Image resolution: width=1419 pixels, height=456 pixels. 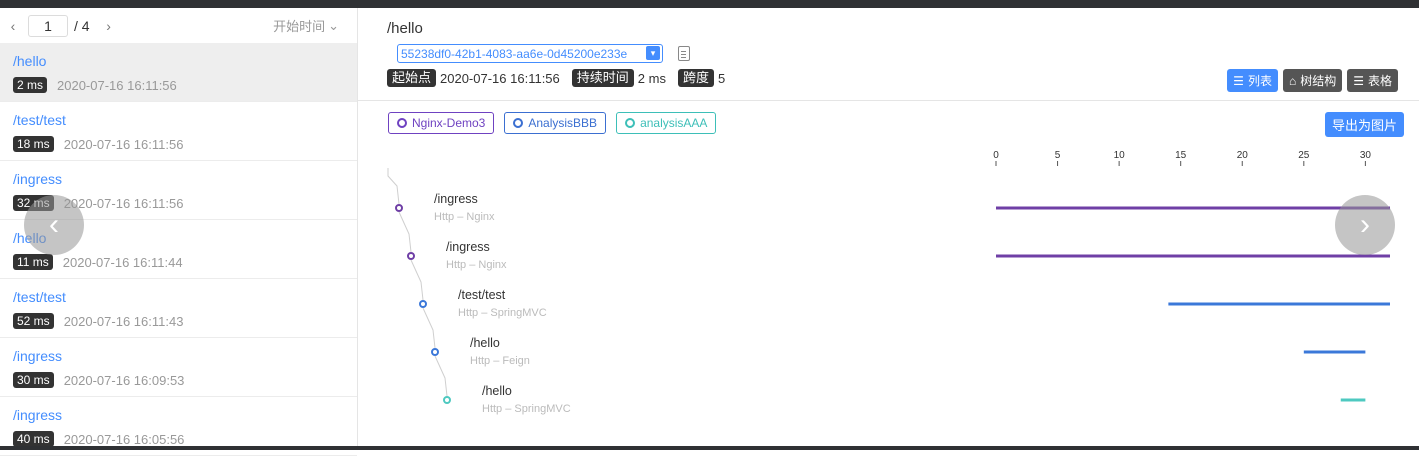 What do you see at coordinates (13, 26) in the screenshot?
I see `prev-page-icon: ‹` at bounding box center [13, 26].